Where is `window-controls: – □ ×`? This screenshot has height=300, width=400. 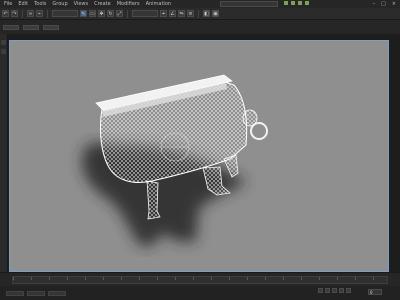 window-controls: – □ × is located at coordinates (384, 4).